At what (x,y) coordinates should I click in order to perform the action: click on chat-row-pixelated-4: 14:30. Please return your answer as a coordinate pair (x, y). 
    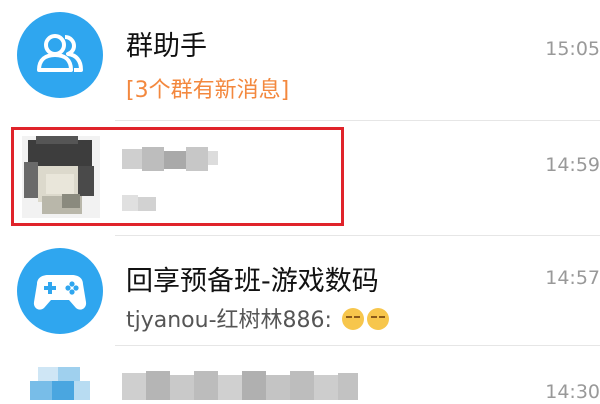
    Looking at the image, I should click on (300, 374).